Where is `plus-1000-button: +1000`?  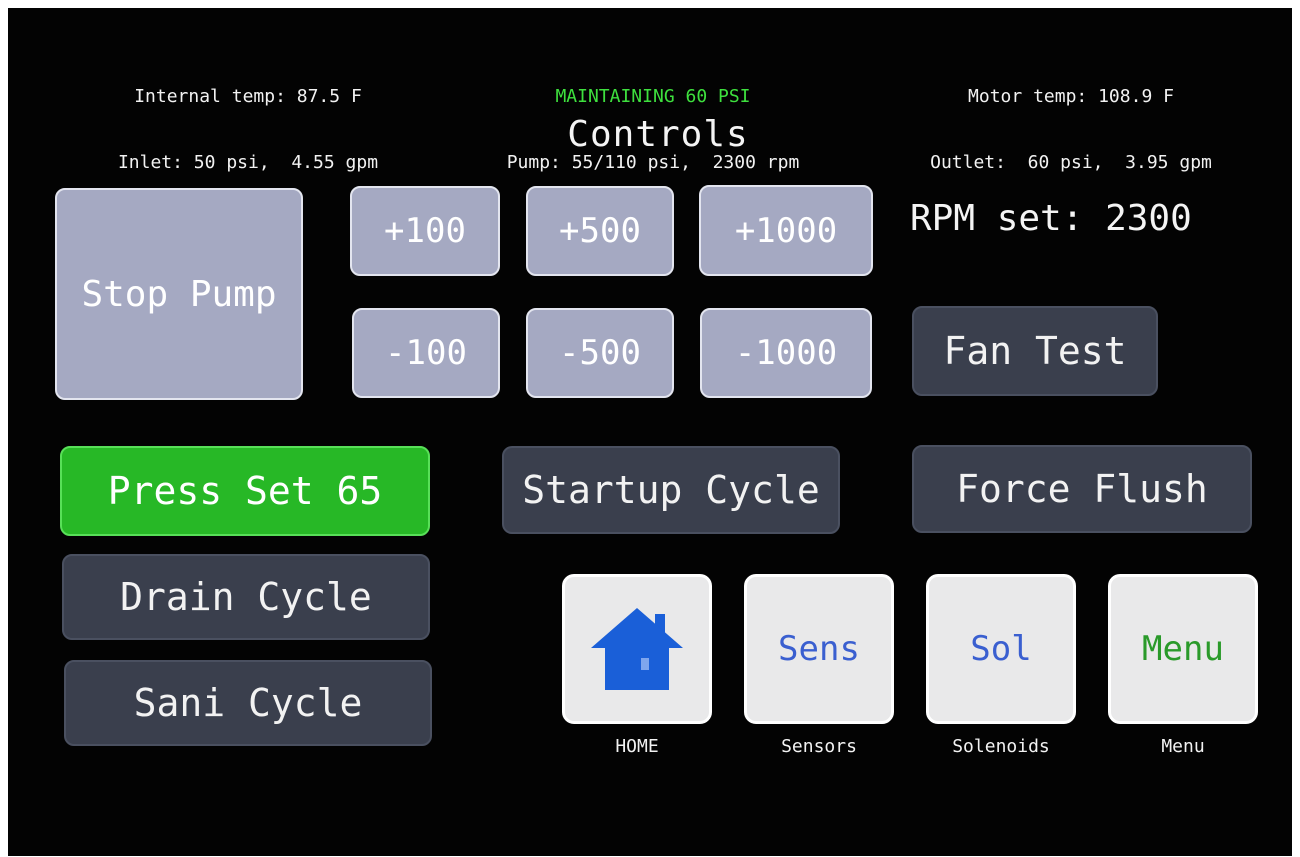
plus-1000-button: +1000 is located at coordinates (786, 230).